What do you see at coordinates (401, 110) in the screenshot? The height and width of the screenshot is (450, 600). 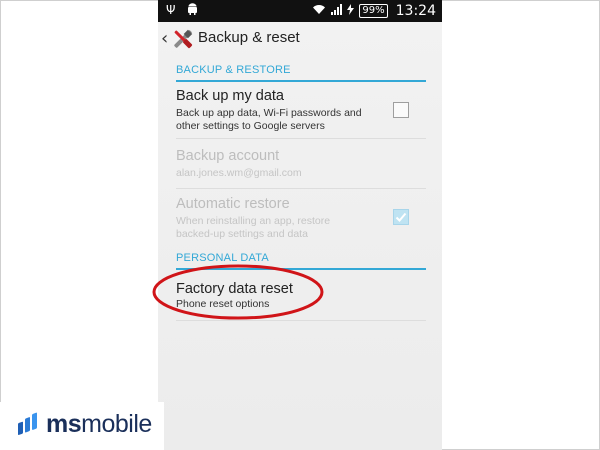 I see `back-up-my-data-checkbox` at bounding box center [401, 110].